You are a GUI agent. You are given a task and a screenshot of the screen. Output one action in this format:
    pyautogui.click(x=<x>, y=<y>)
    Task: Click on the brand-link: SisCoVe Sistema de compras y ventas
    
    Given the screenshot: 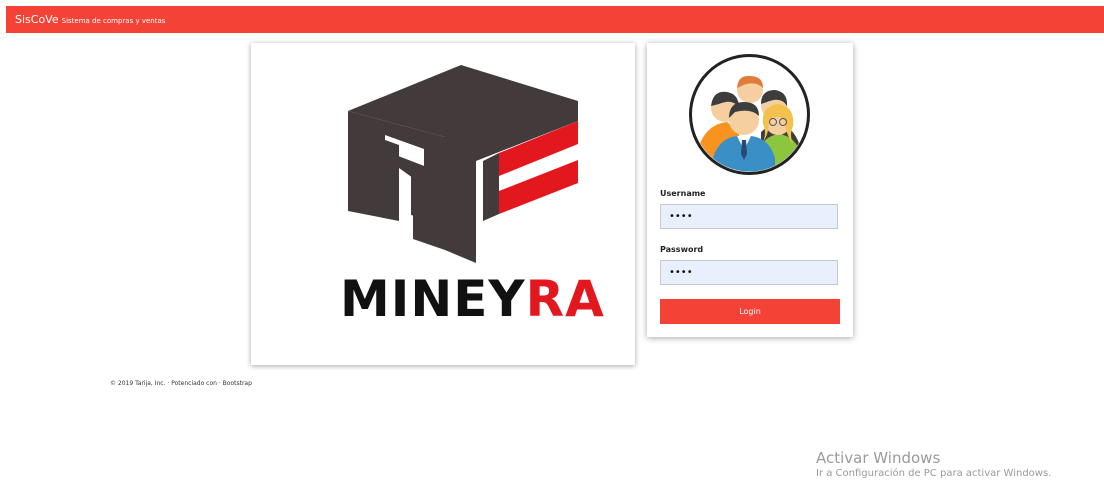 What is the action you would take?
    pyautogui.click(x=90, y=19)
    